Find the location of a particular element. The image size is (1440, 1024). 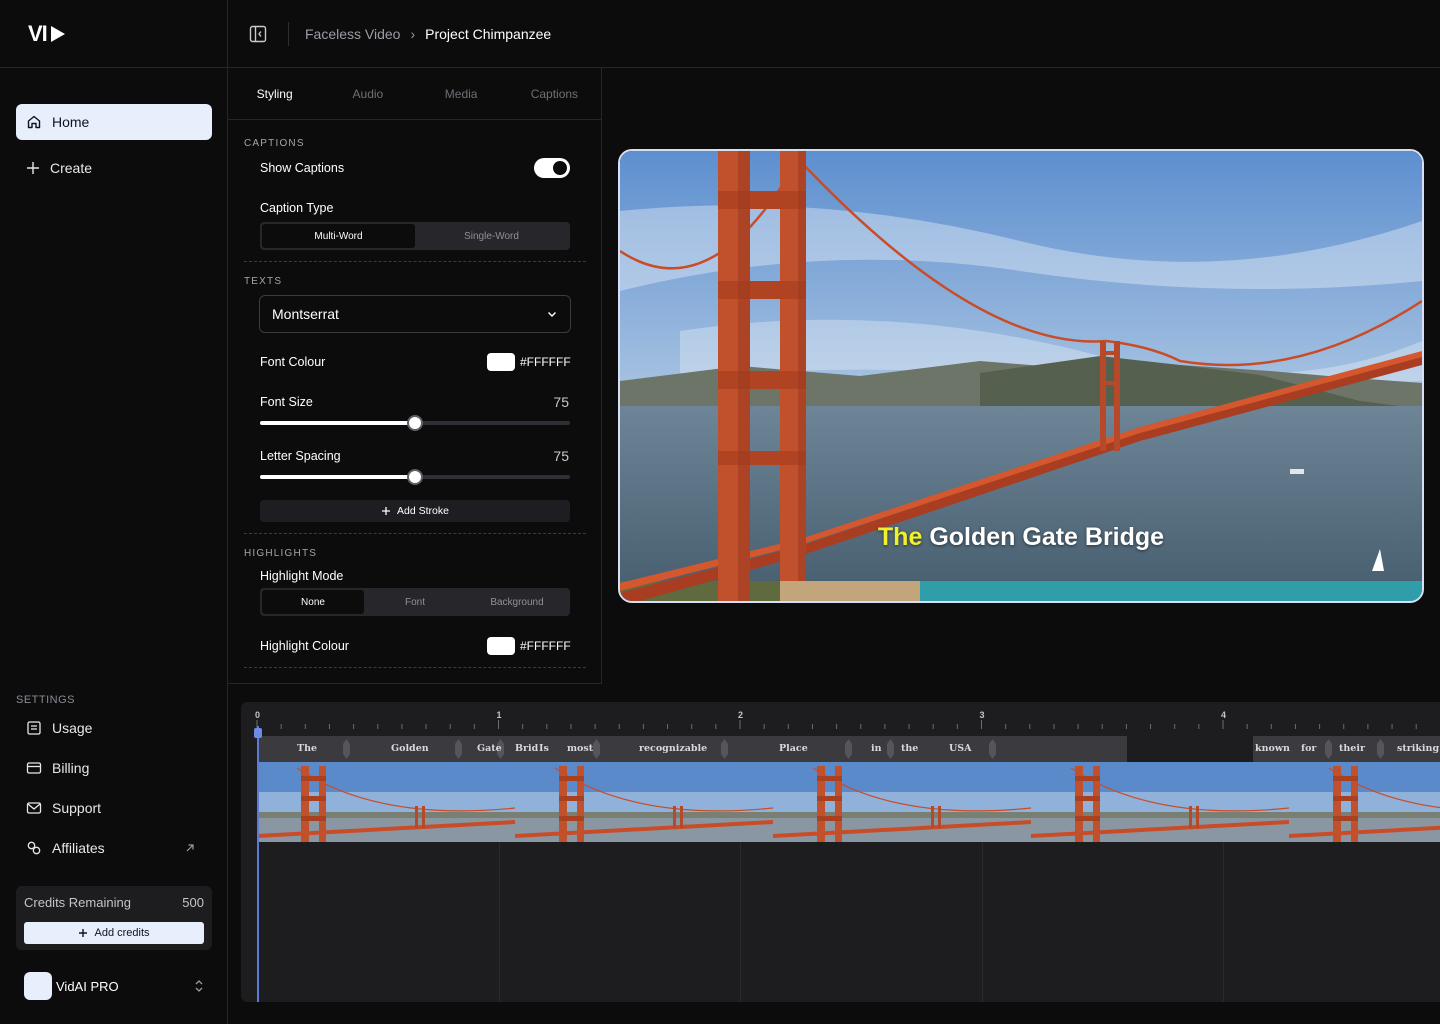

playhead-handle is located at coordinates (258, 733).